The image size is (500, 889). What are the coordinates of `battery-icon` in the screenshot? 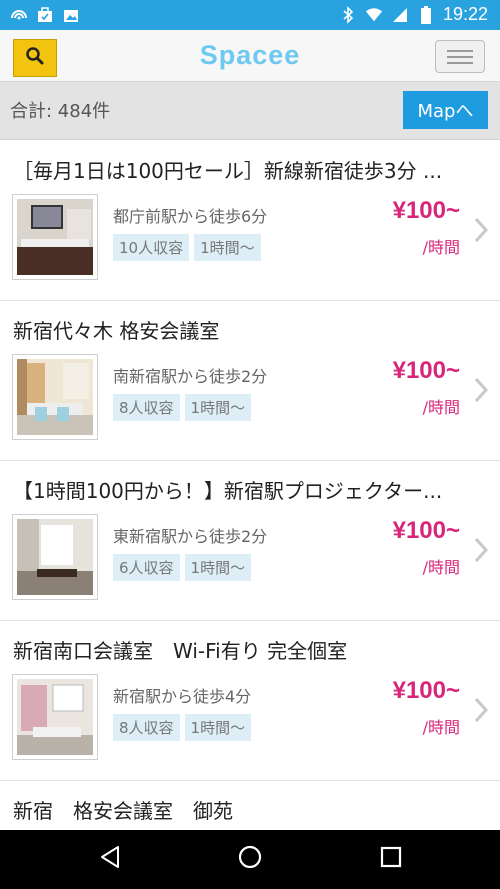 It's located at (426, 14).